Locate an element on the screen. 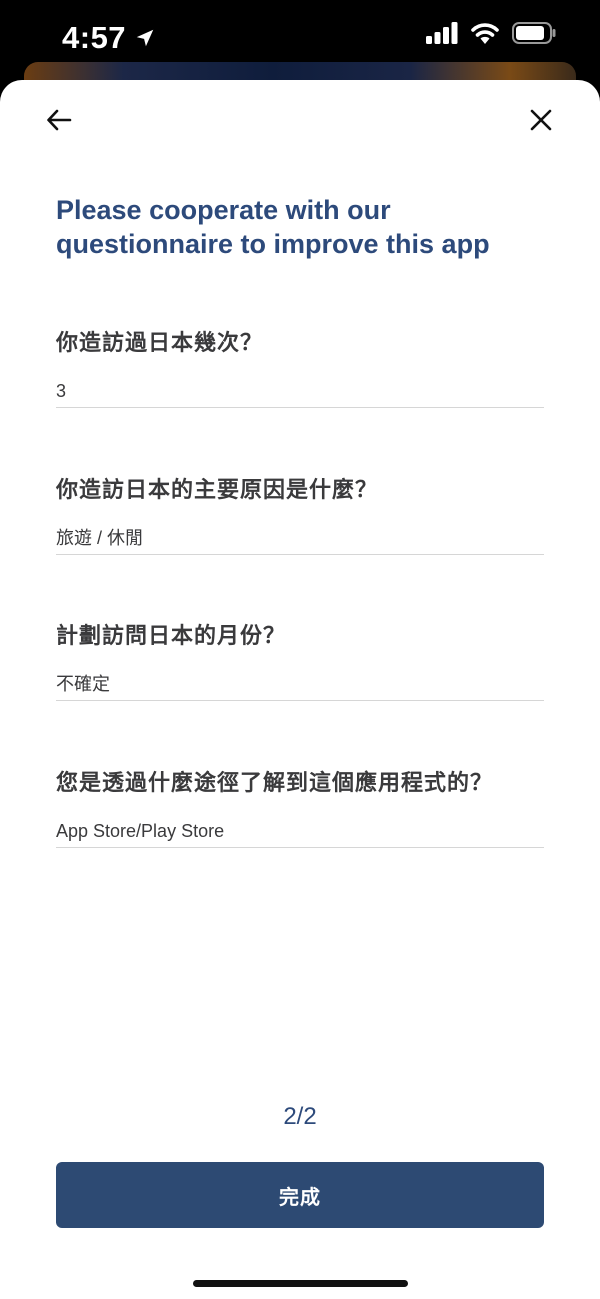 The image size is (600, 1299). answer-field: 不確定 is located at coordinates (300, 686).